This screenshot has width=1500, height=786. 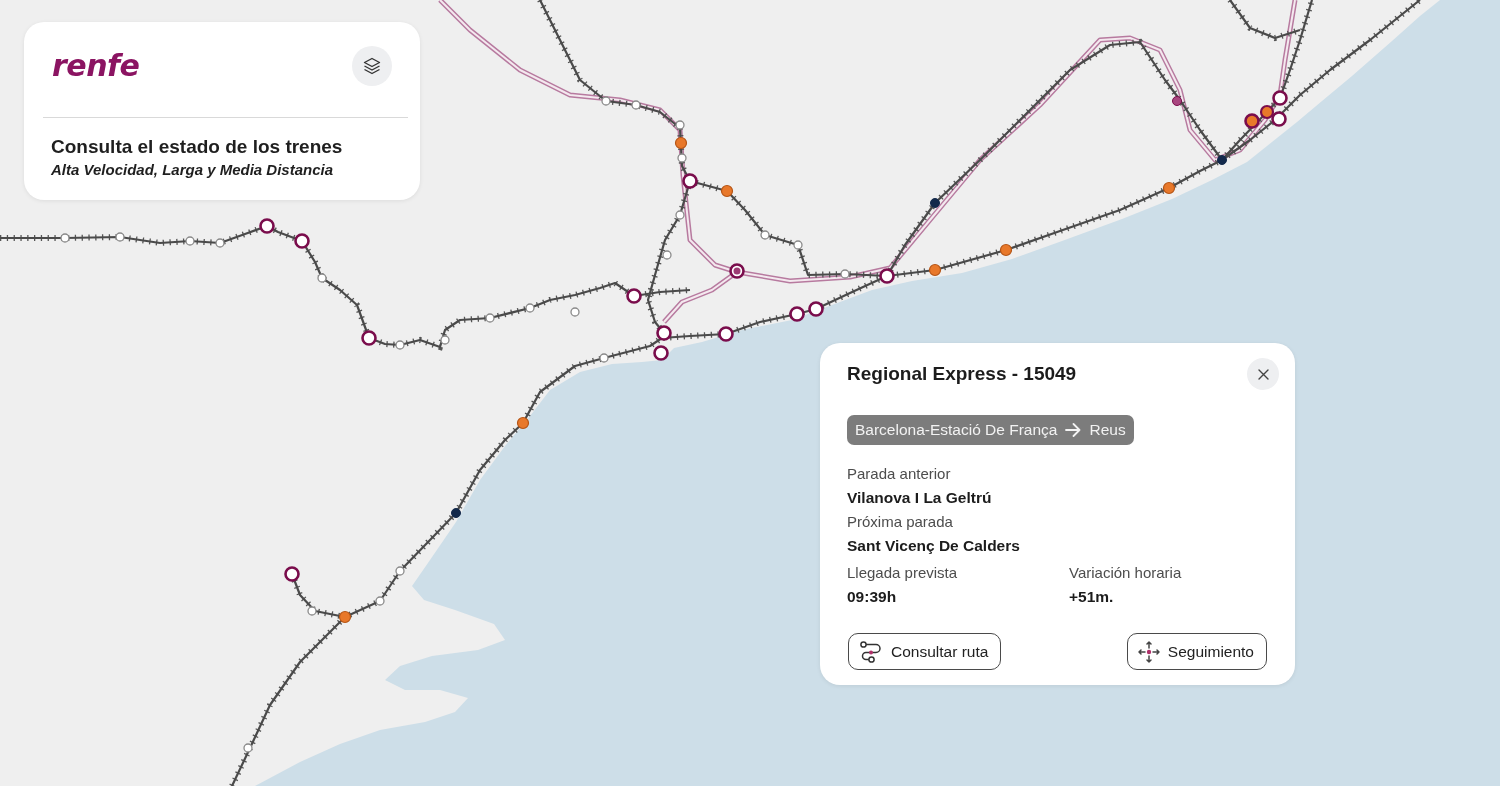 I want to click on train-title: Regional Express - 15049, so click(x=962, y=374).